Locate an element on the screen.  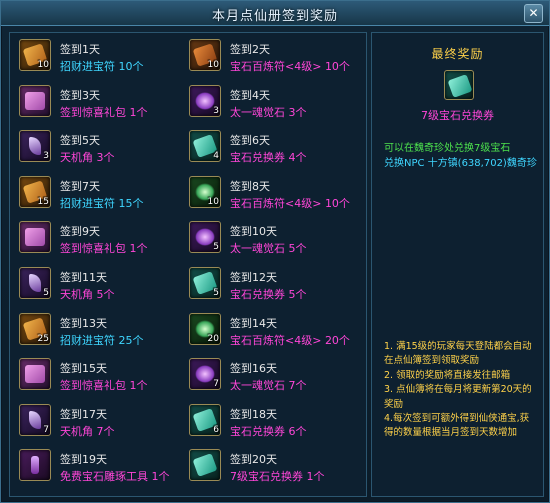
reward-item: 天机角 7个 is located at coordinates (87, 431).